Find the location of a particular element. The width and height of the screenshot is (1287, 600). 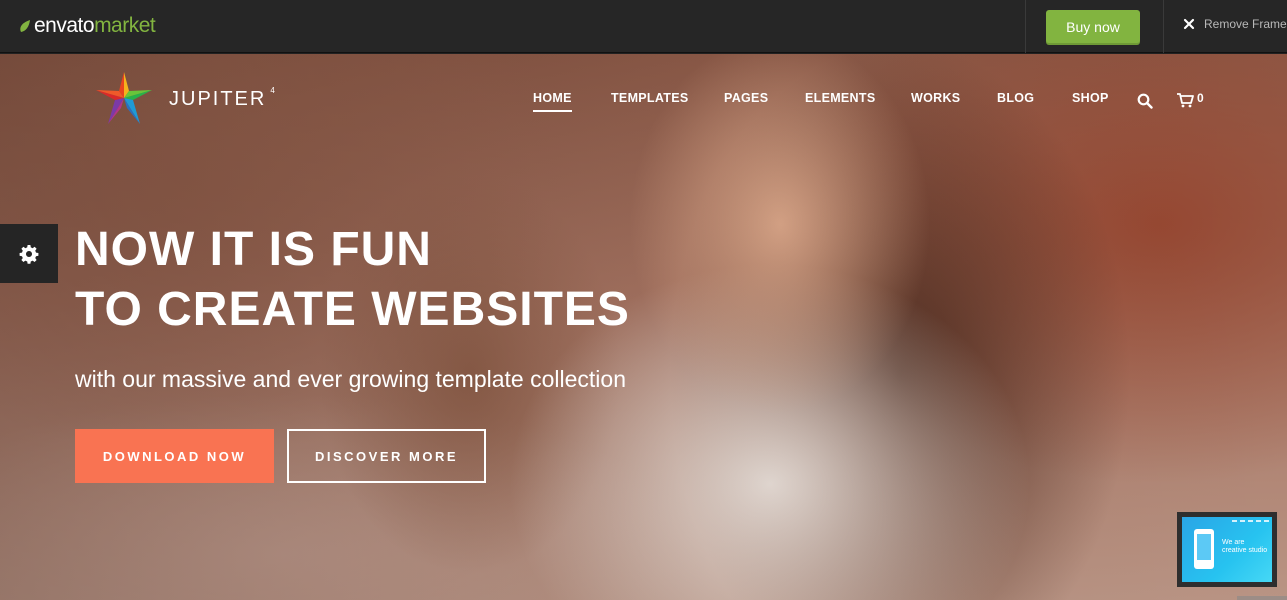

remove-frame-link: Remove Frame is located at coordinates (1235, 24).